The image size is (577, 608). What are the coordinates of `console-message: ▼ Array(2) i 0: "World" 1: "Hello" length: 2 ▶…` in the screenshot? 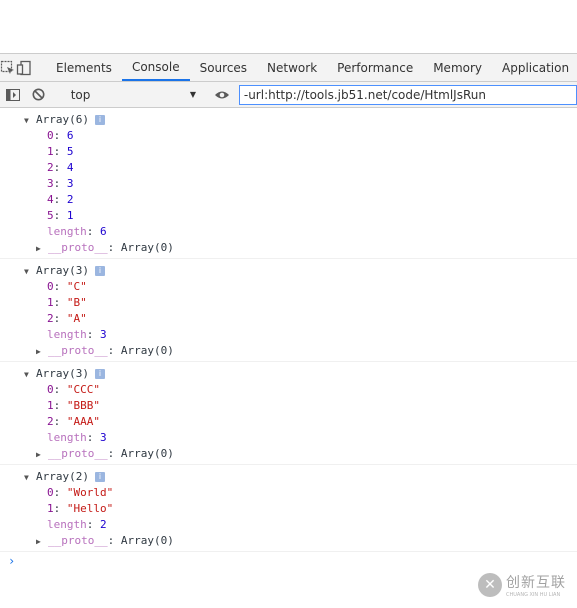 It's located at (288, 508).